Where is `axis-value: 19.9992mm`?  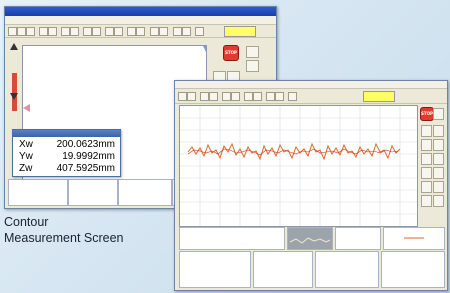
axis-value: 19.9992mm is located at coordinates (88, 156).